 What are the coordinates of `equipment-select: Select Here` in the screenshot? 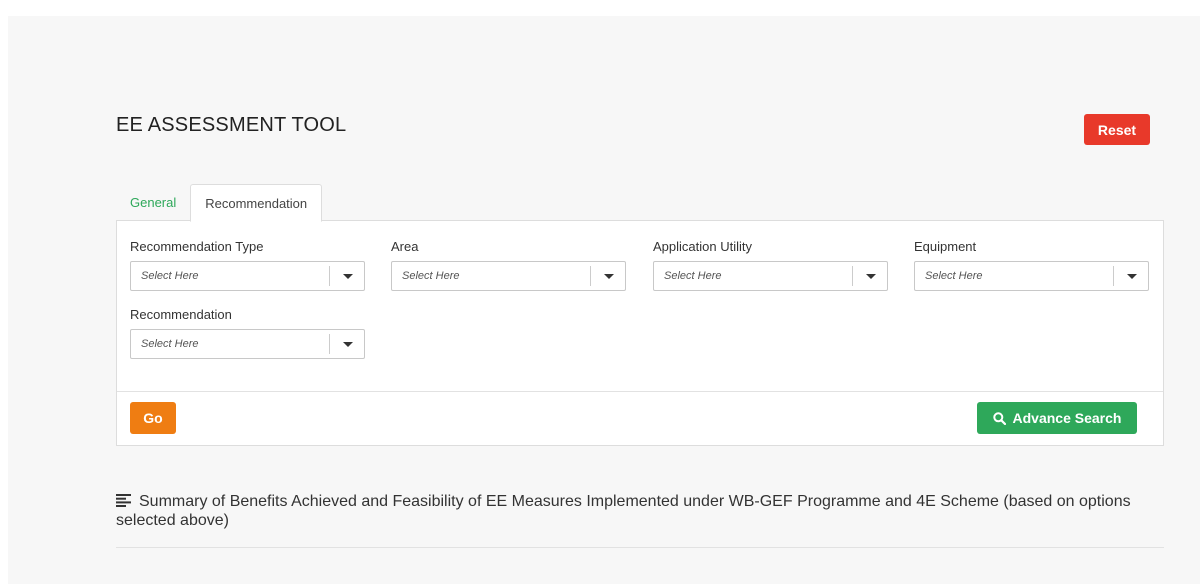 It's located at (1031, 276).